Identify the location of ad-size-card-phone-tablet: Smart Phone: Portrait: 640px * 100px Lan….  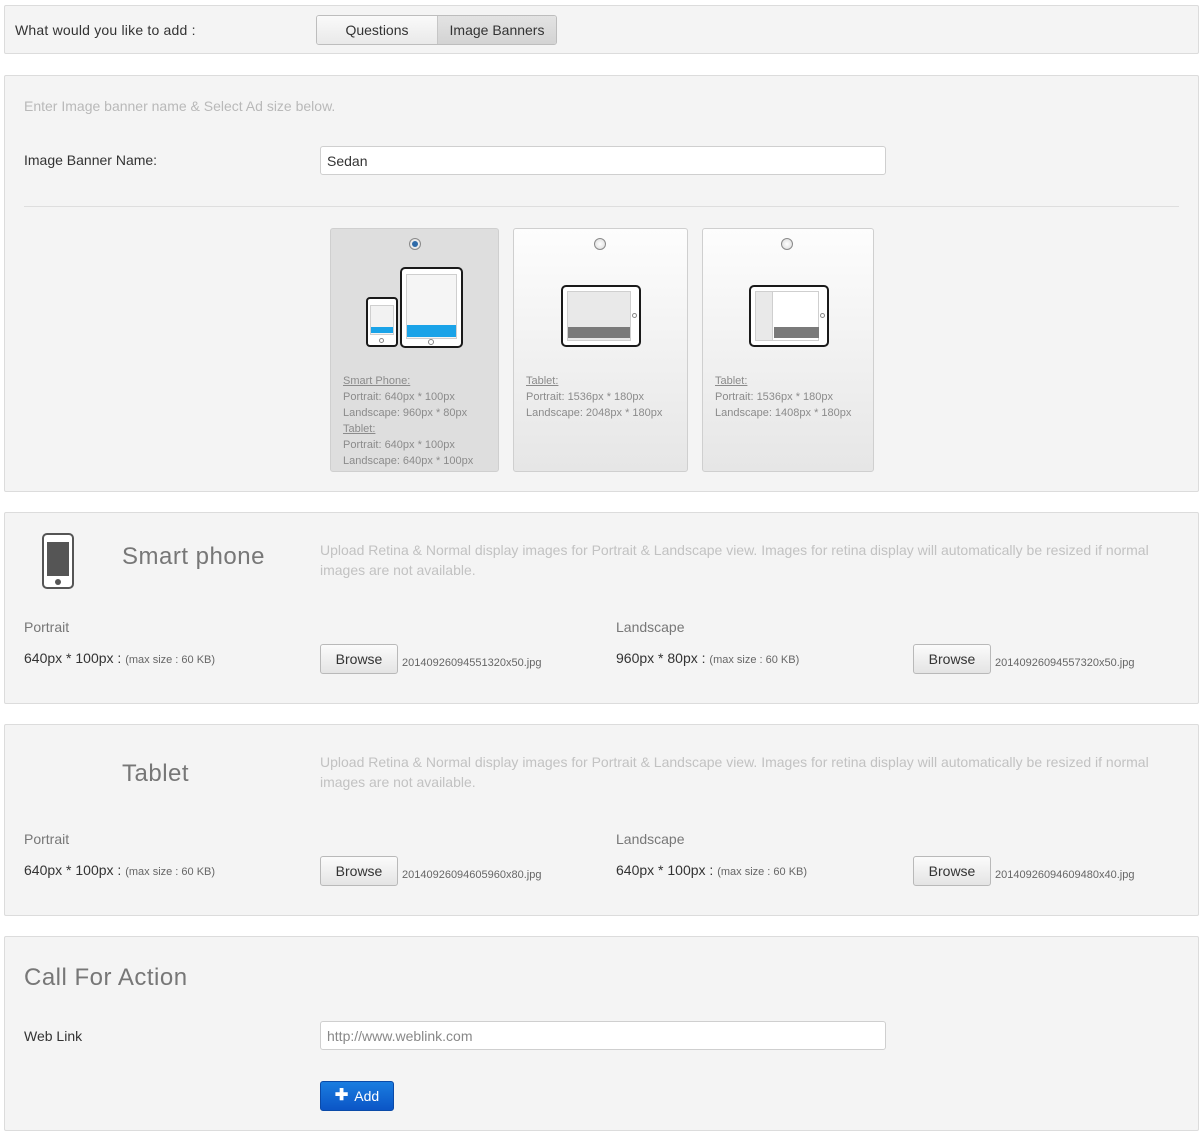
(414, 350).